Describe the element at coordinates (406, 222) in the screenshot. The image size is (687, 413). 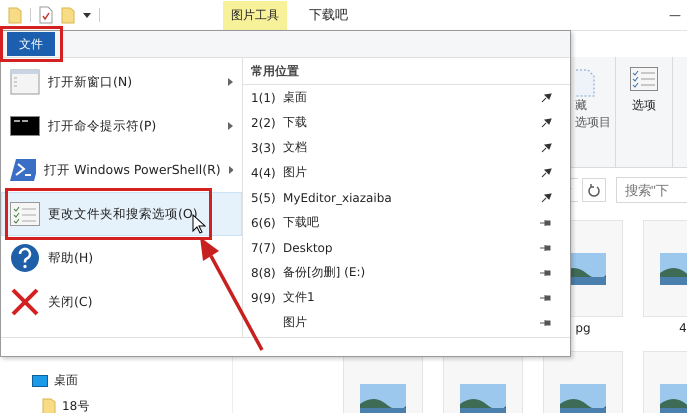
I see `recent-place: 6(6) 下载吧` at that location.